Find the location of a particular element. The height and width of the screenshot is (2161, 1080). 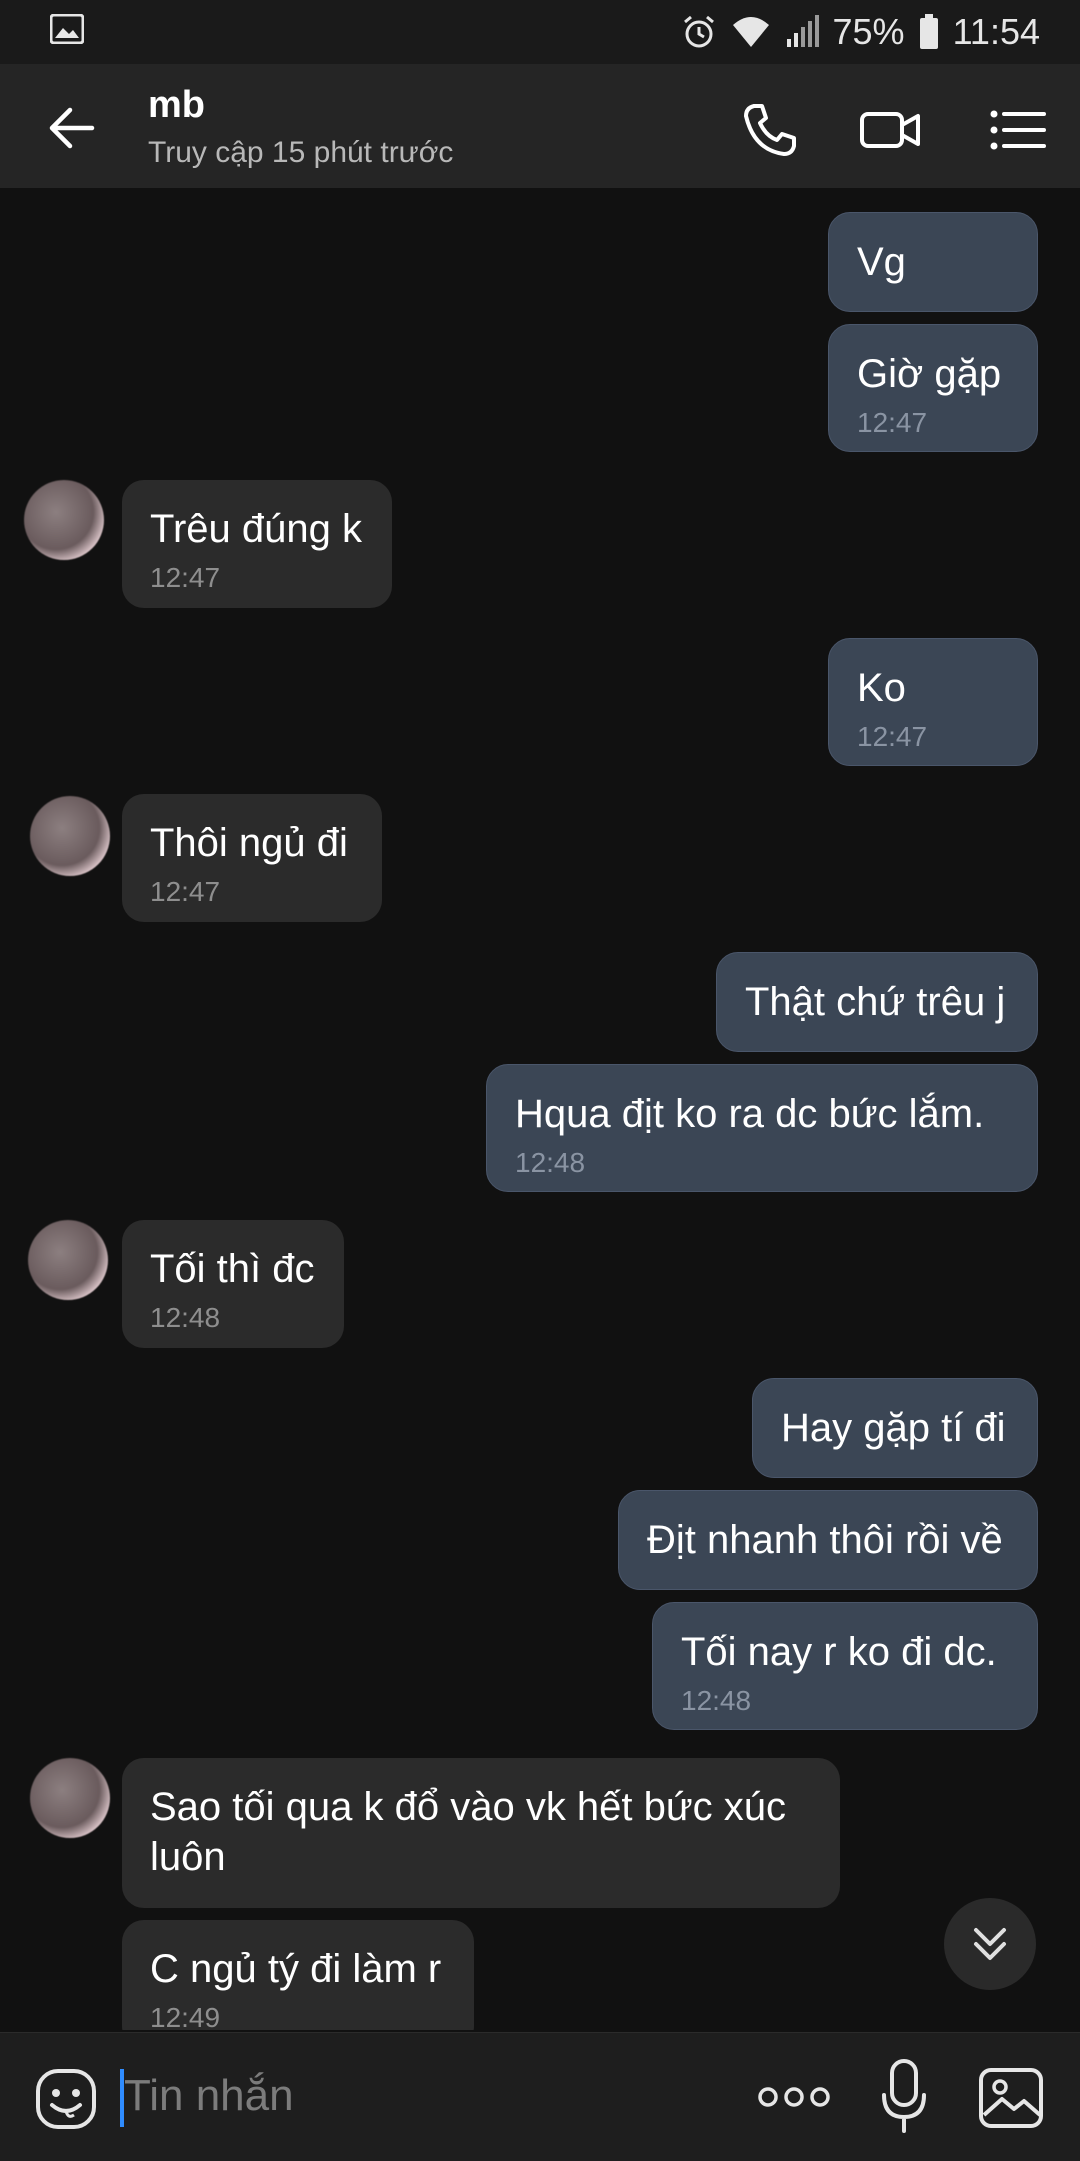

emoji-icon is located at coordinates (66, 2099).